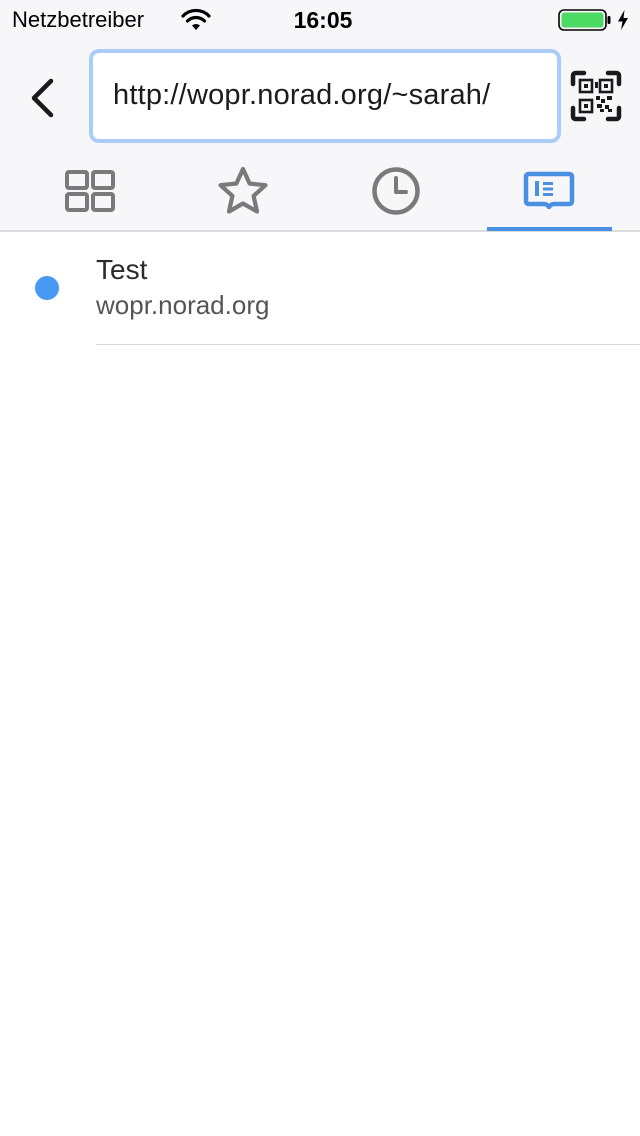  I want to click on divider, so click(368, 344).